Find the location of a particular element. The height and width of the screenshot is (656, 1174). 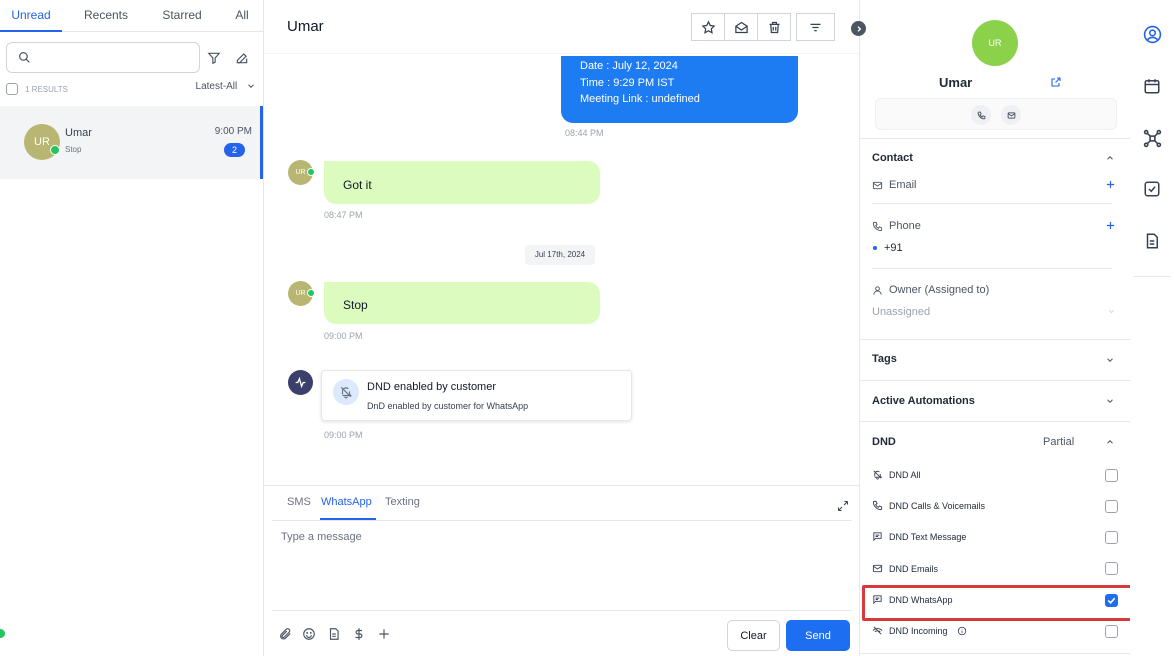

section-dnd-title: DND is located at coordinates (884, 442).